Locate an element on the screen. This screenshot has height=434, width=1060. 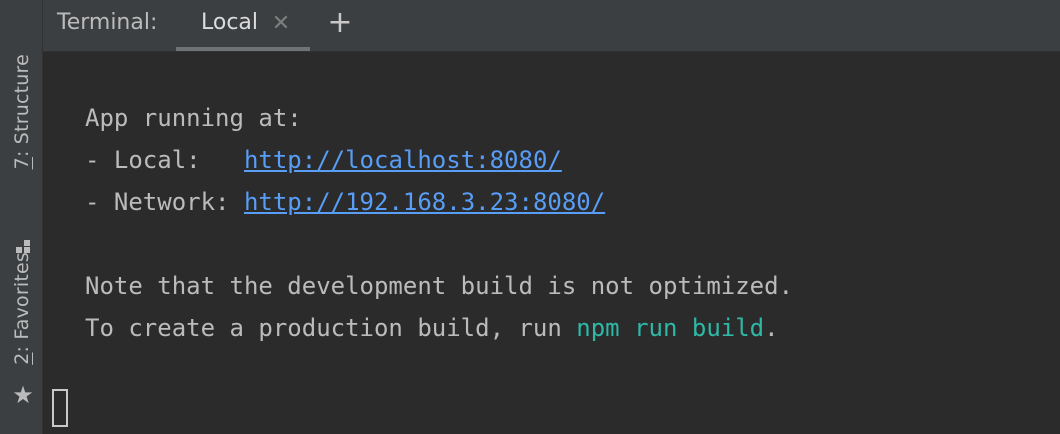
terminal-tab-bar: Terminal: Local ✕ + is located at coordinates (551, 26).